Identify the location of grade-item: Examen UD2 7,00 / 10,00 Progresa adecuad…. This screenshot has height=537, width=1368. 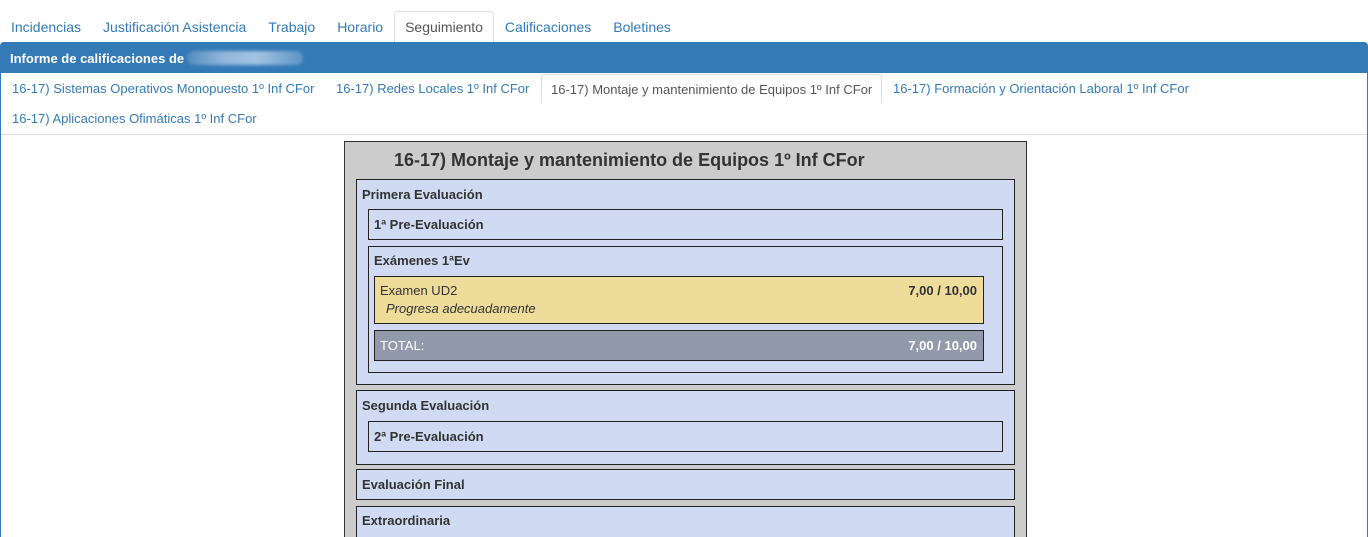
(679, 300).